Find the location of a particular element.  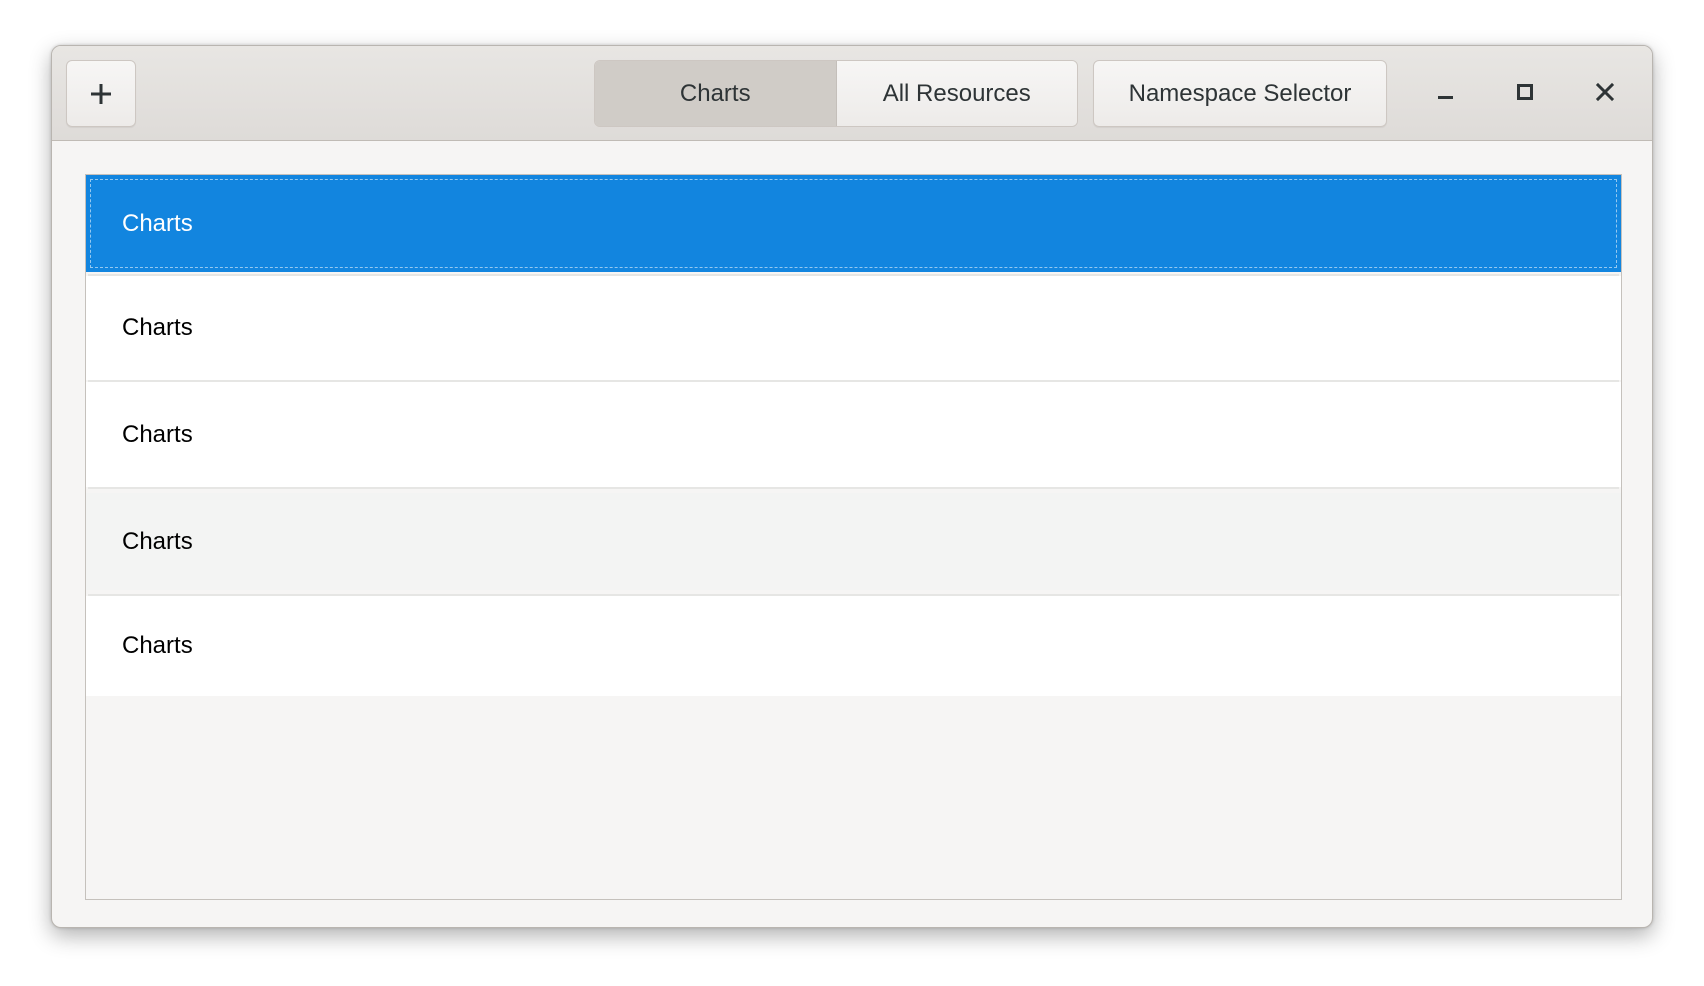

maximize-button is located at coordinates (1525, 94).